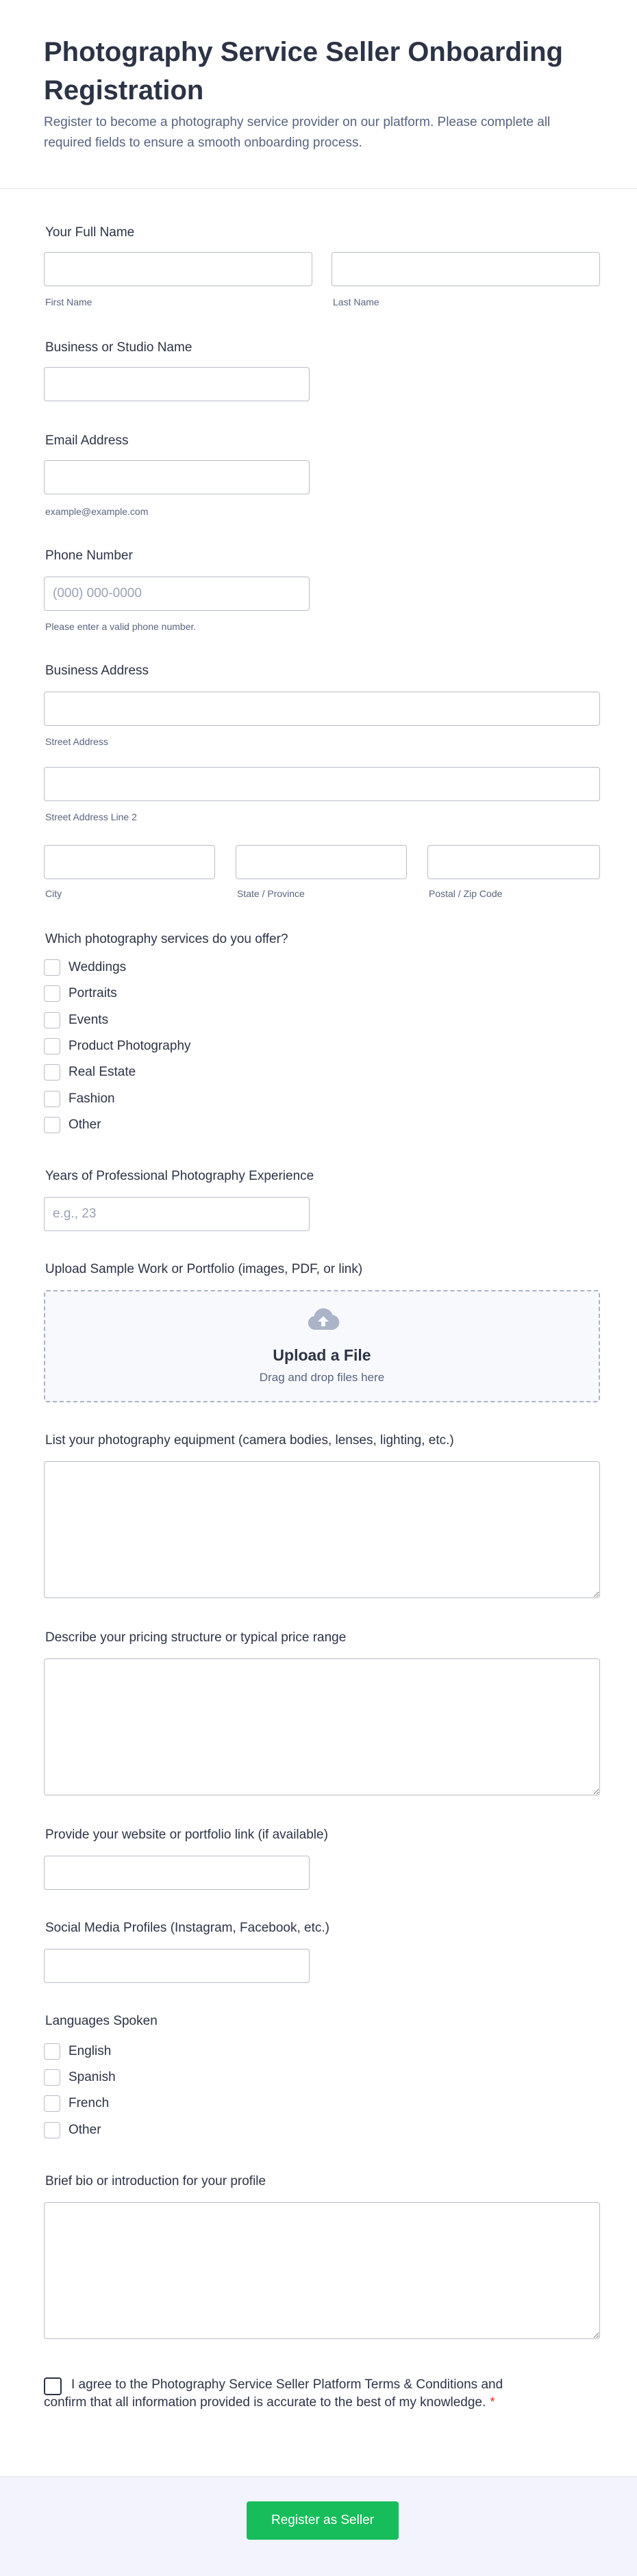 The width and height of the screenshot is (637, 2576). What do you see at coordinates (178, 269) in the screenshot?
I see `first-name-input` at bounding box center [178, 269].